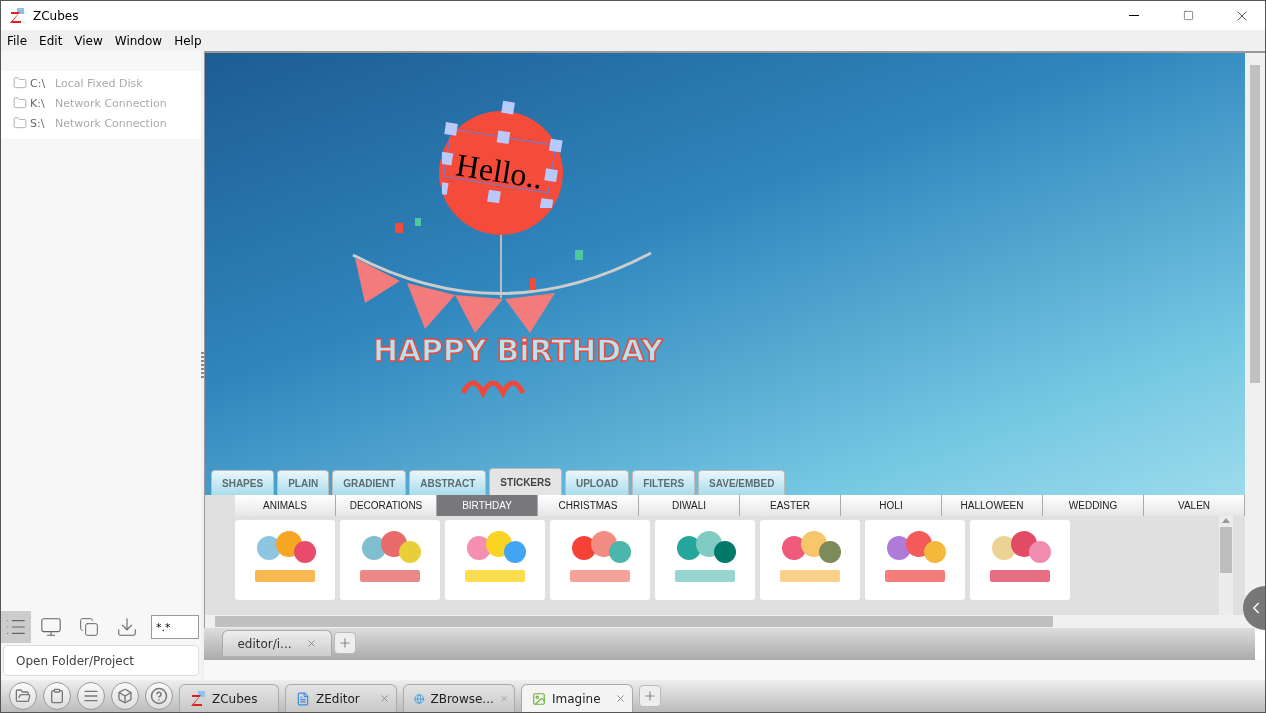  I want to click on panel-tab: PLAIN, so click(303, 482).